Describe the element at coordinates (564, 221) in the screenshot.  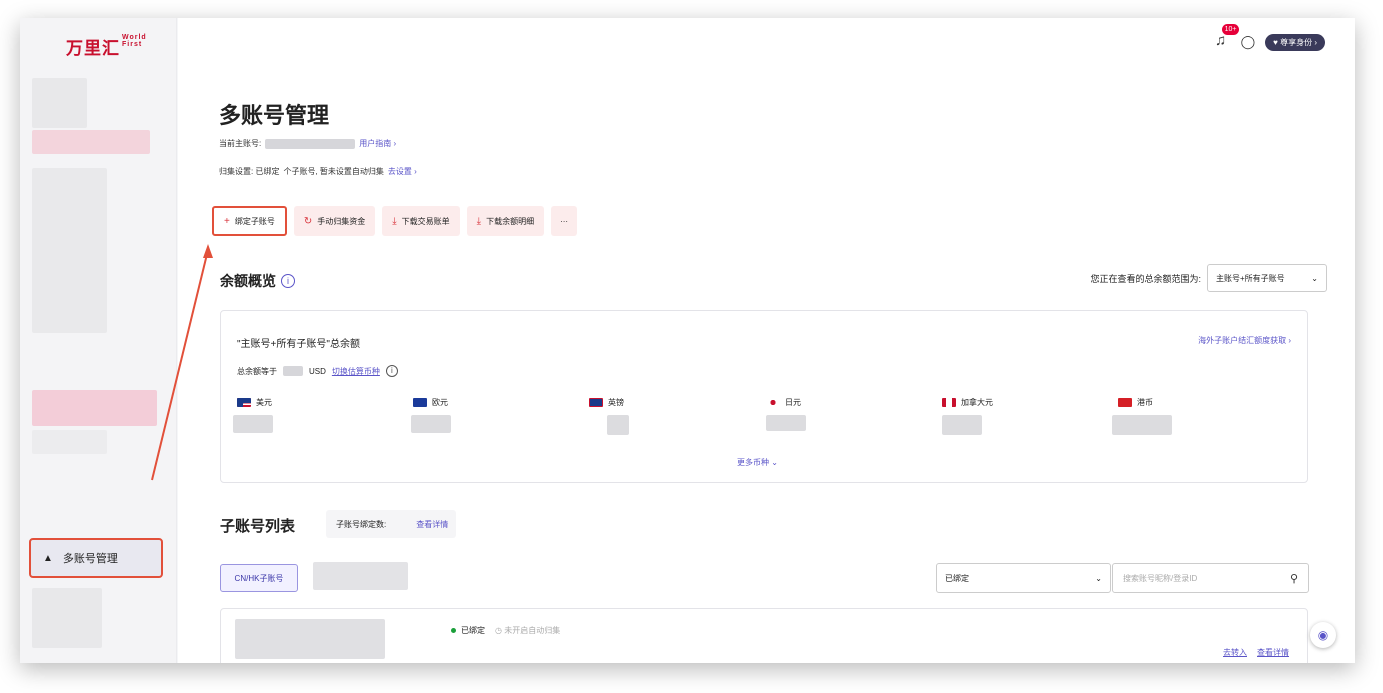
I see `more-actions-button: ···` at that location.